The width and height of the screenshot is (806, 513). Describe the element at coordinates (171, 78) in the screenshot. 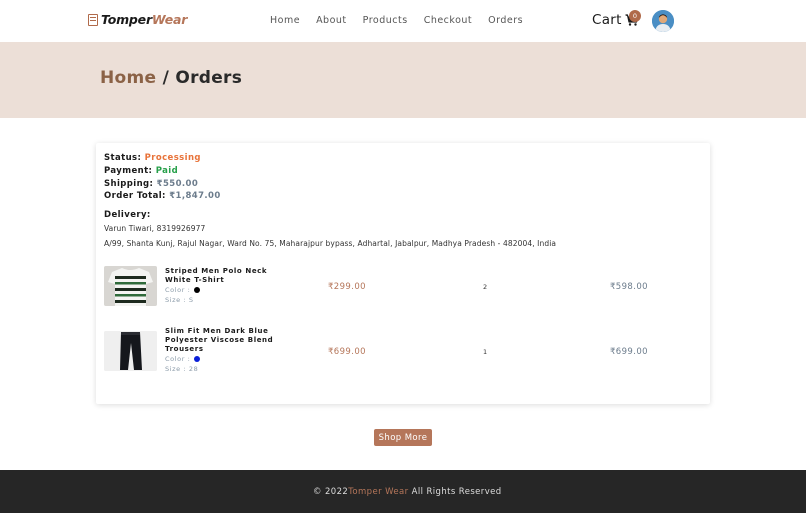

I see `breadcrumb: Home / Orders` at that location.